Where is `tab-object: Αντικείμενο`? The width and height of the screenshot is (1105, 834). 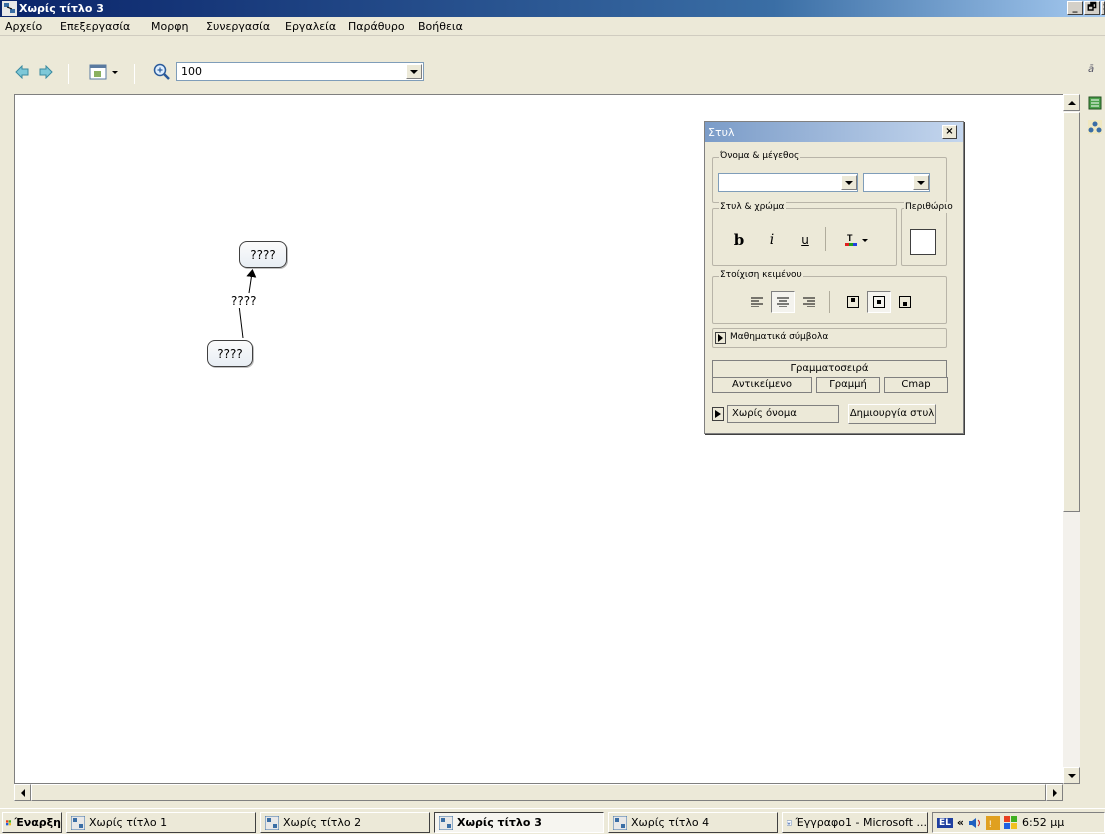
tab-object: Αντικείμενο is located at coordinates (762, 385).